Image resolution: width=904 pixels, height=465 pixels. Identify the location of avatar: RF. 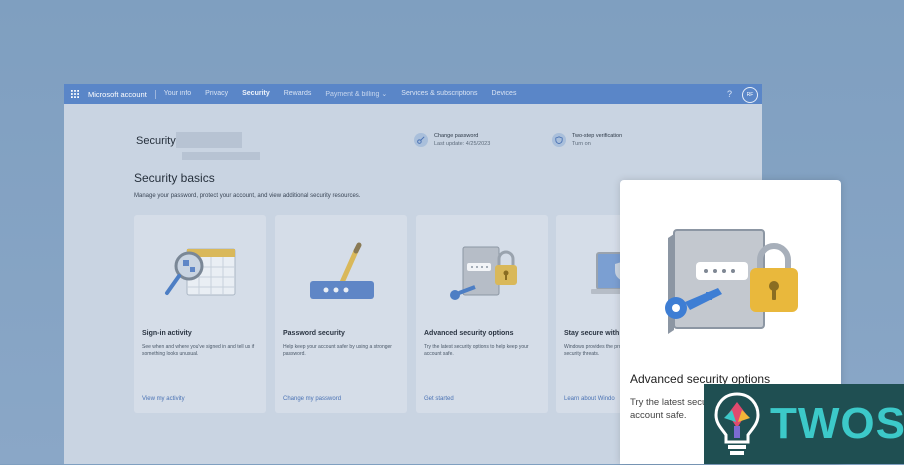
(750, 95).